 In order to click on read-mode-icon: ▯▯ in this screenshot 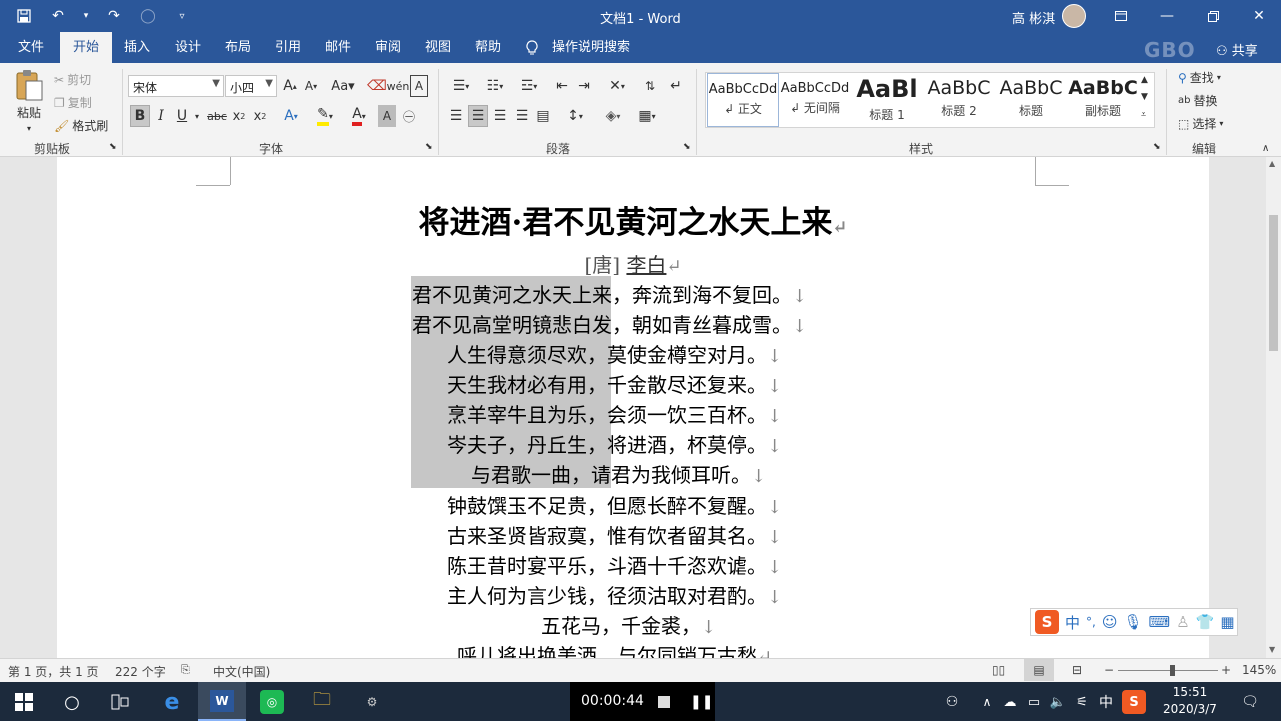, I will do `click(998, 670)`.